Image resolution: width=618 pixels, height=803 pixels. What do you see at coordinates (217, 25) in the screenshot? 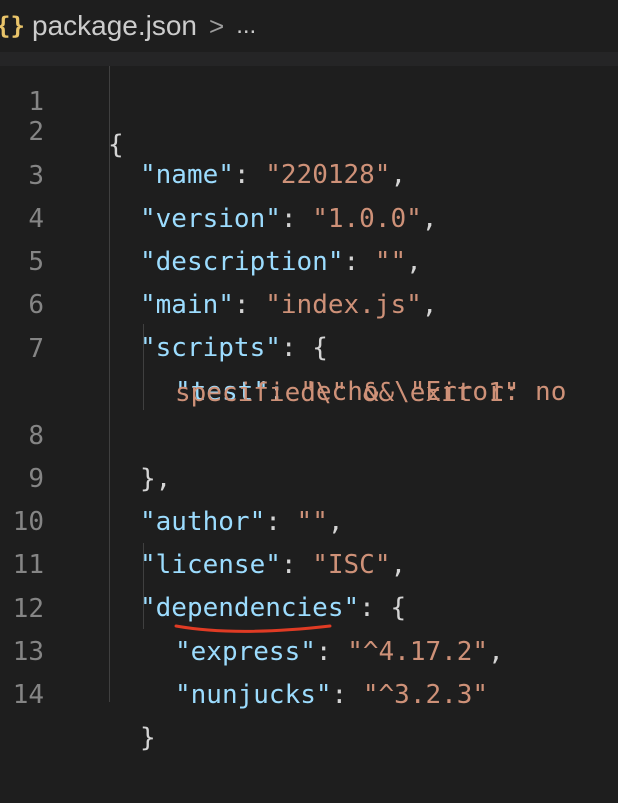
I see `chevron-right-icon: >` at bounding box center [217, 25].